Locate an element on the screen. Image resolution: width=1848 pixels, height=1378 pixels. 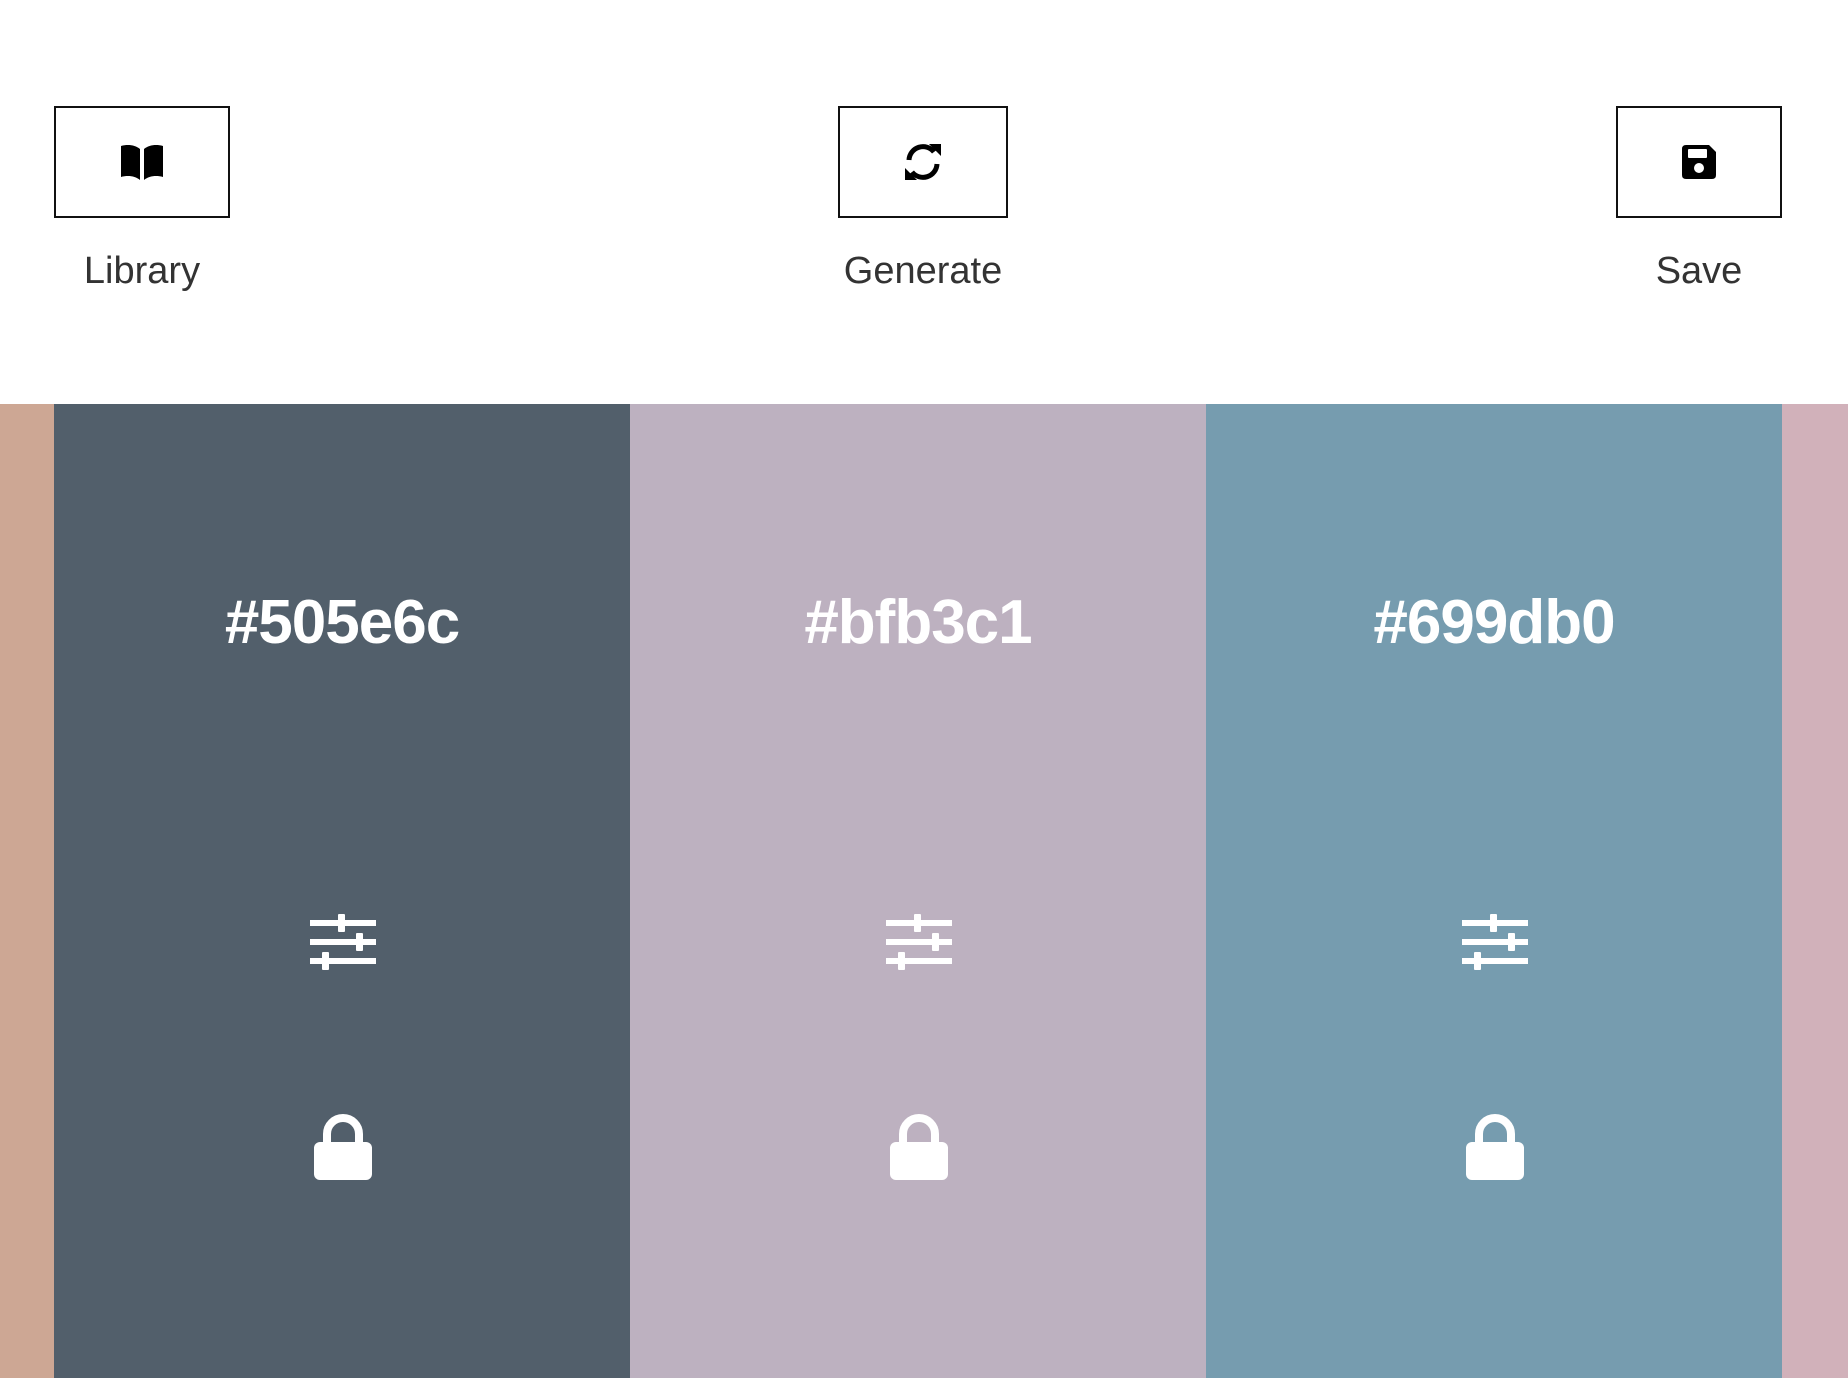
save-tool: Save is located at coordinates (1699, 198).